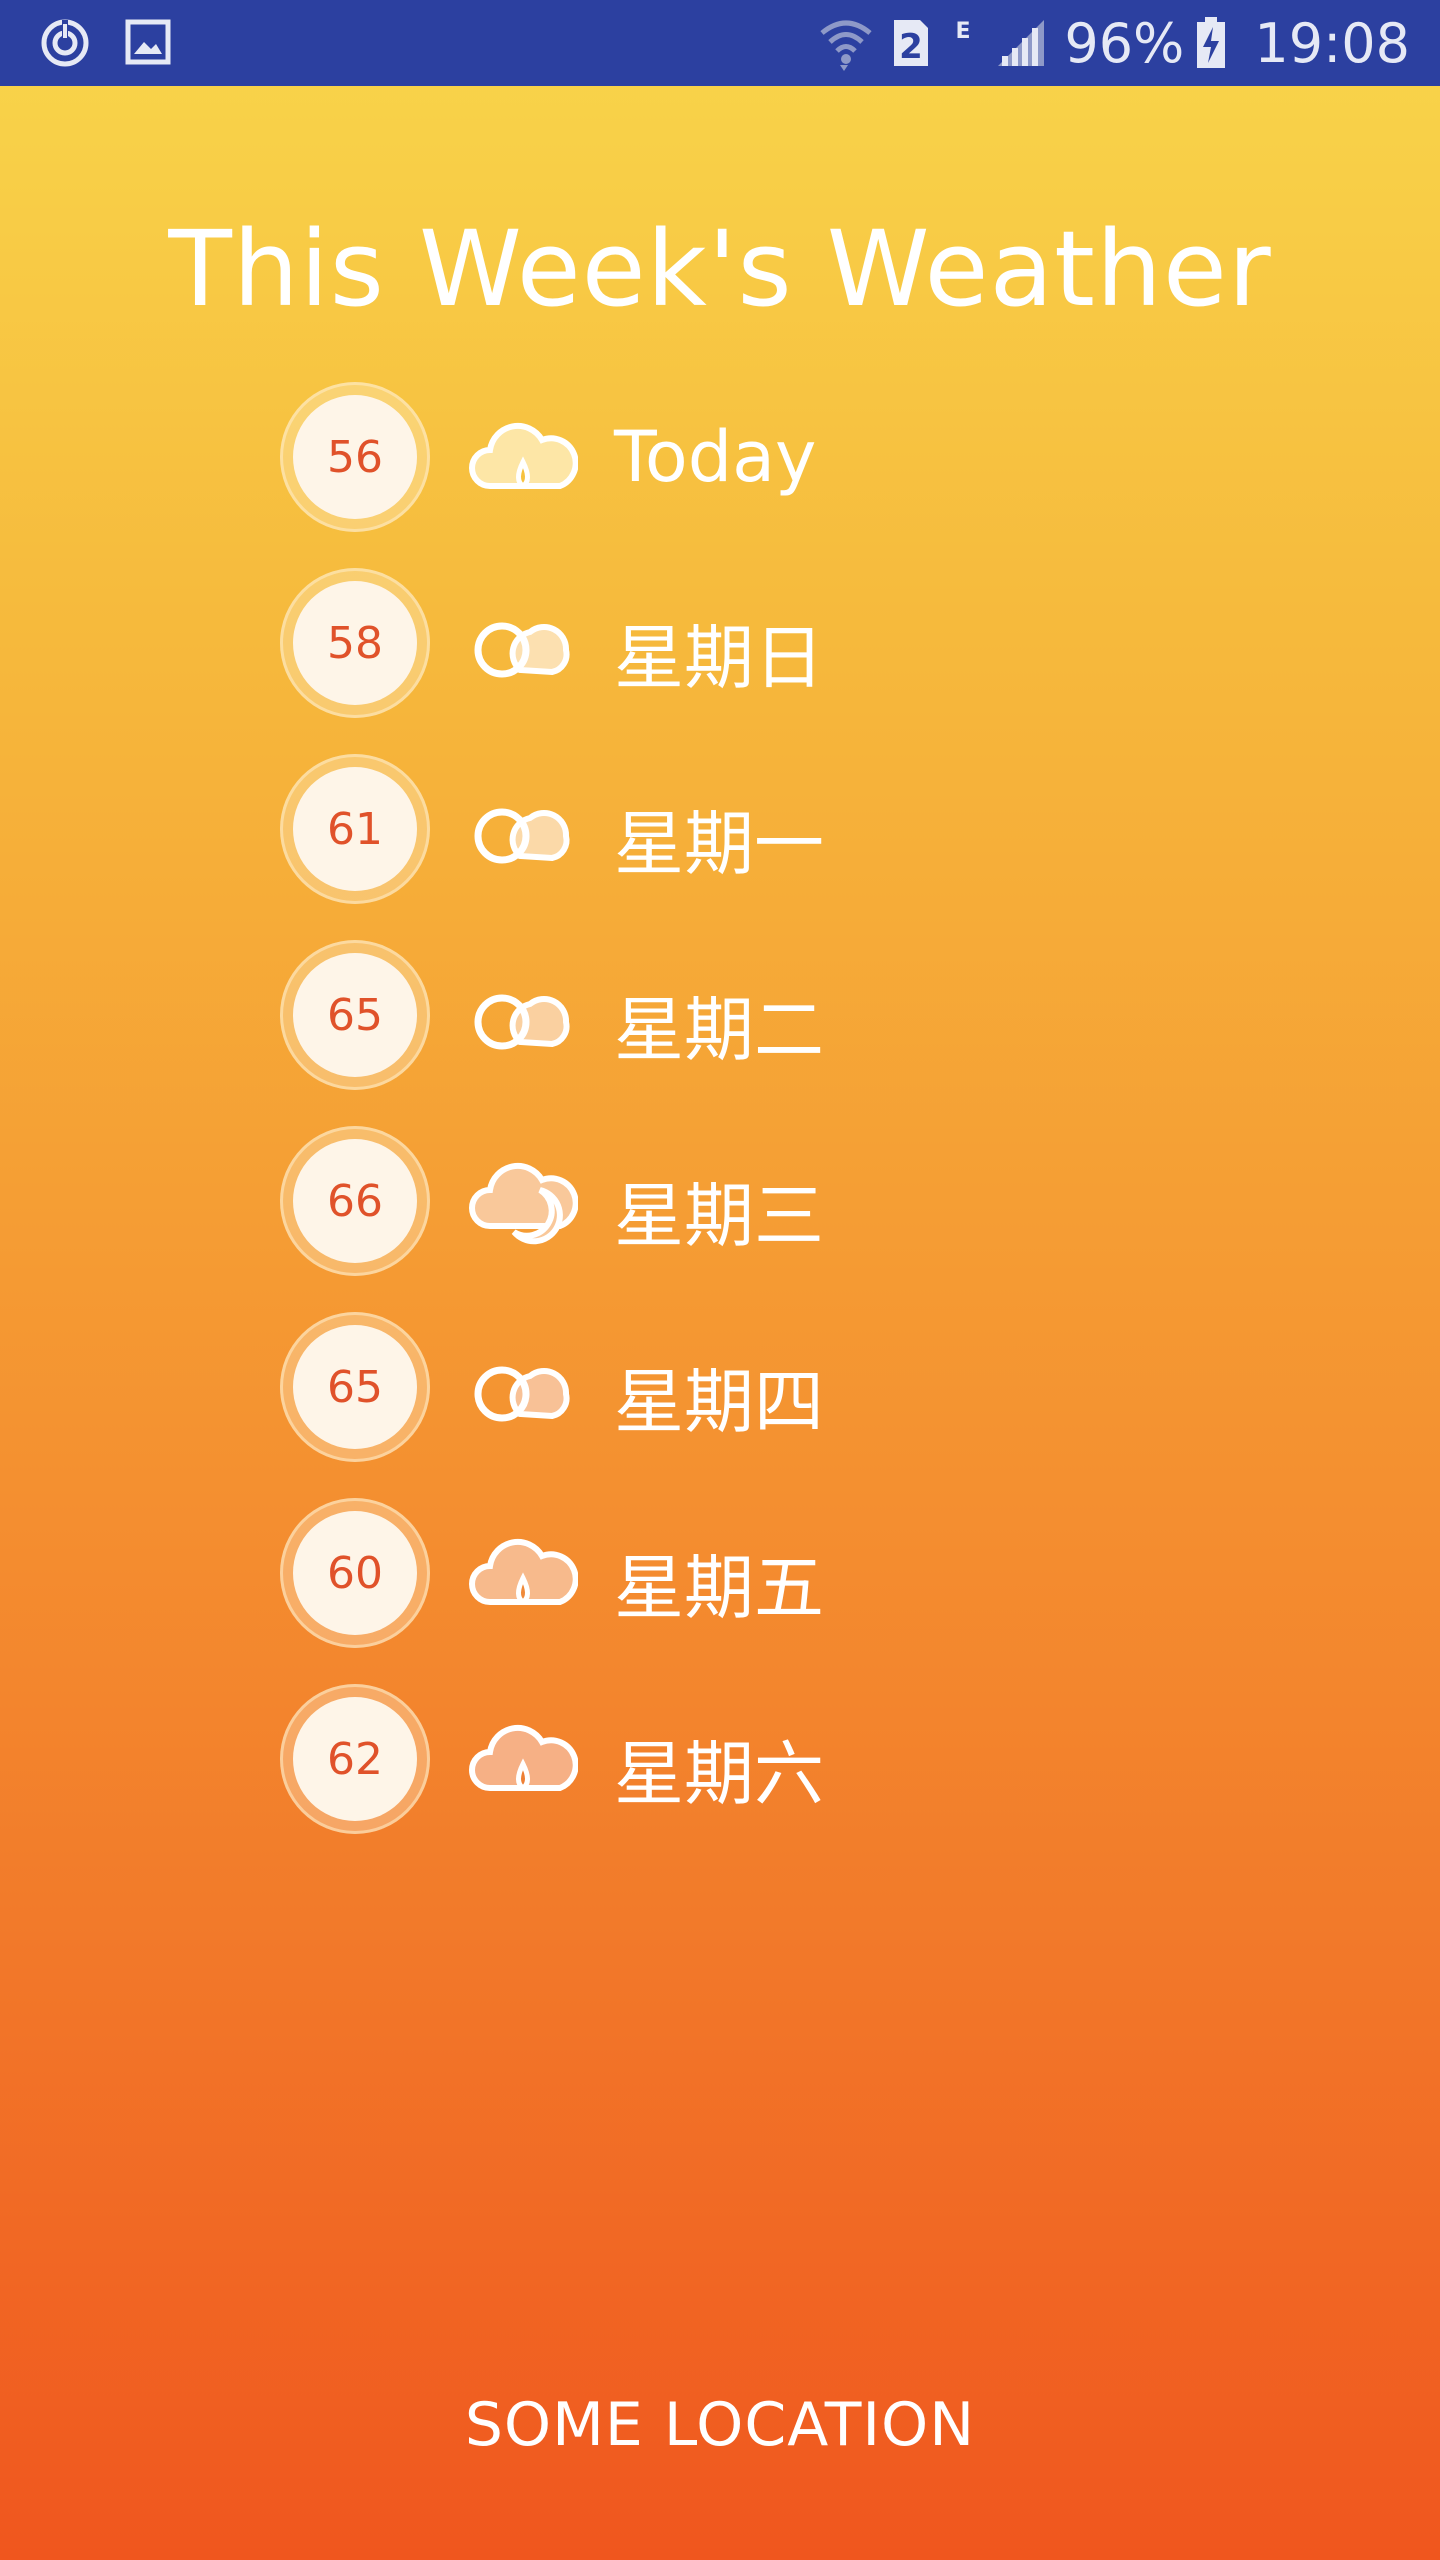  I want to click on location-label: SOME LOCATION, so click(720, 2425).